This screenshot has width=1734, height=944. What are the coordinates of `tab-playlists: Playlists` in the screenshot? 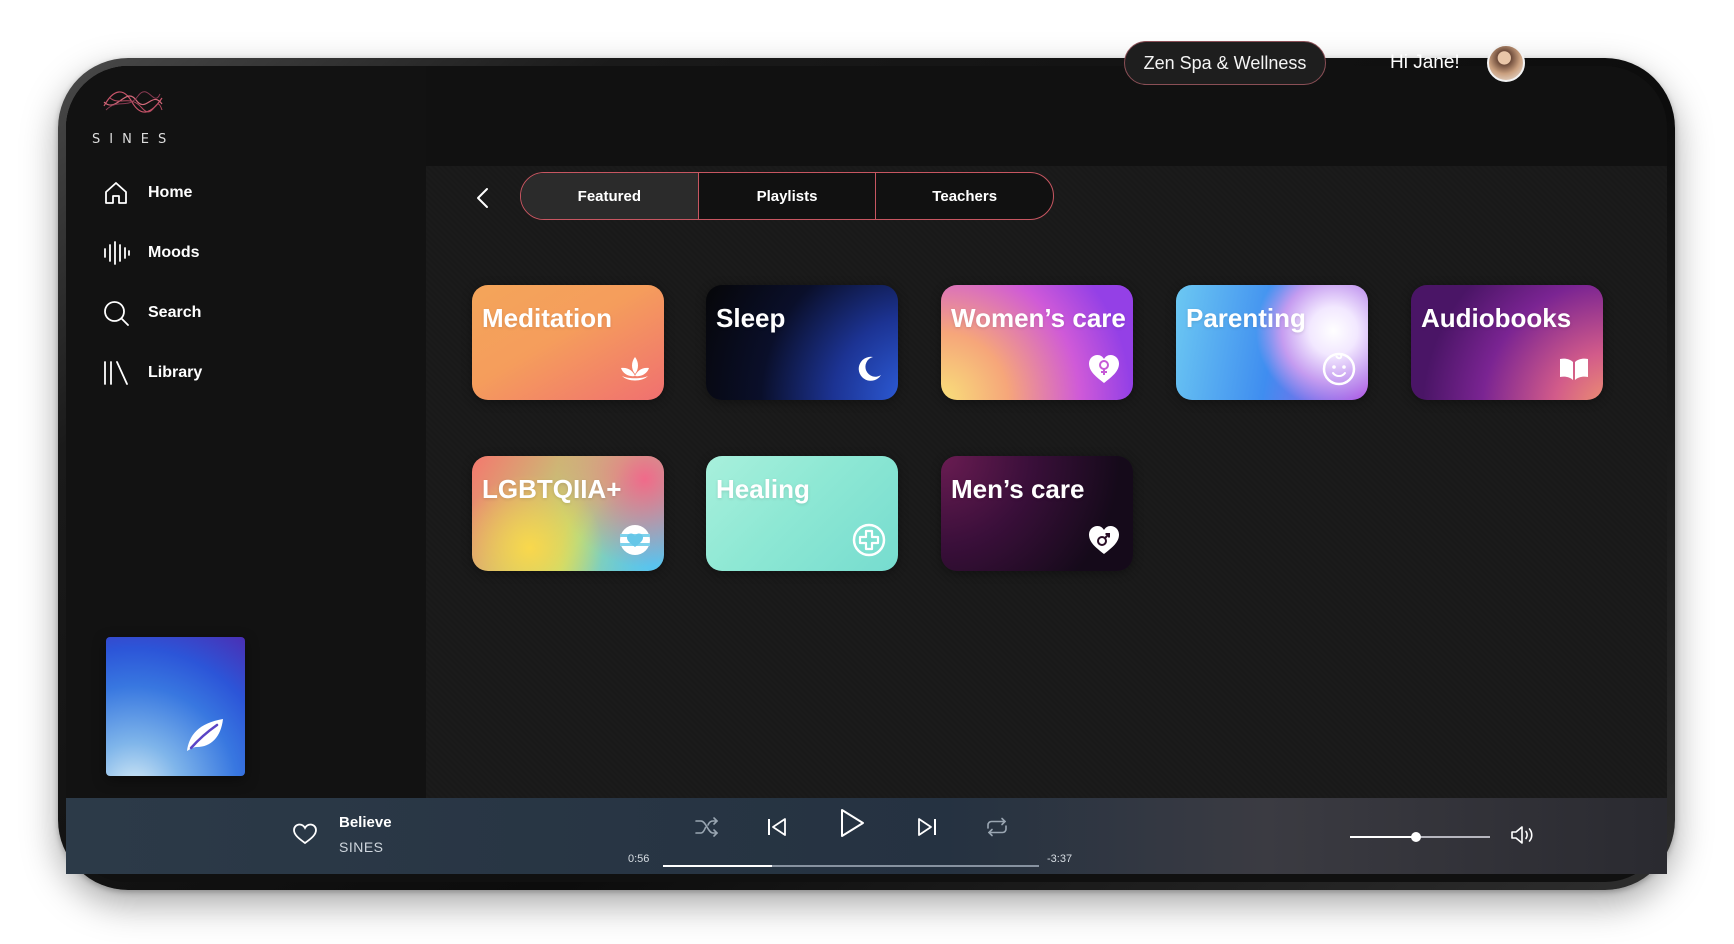 It's located at (786, 196).